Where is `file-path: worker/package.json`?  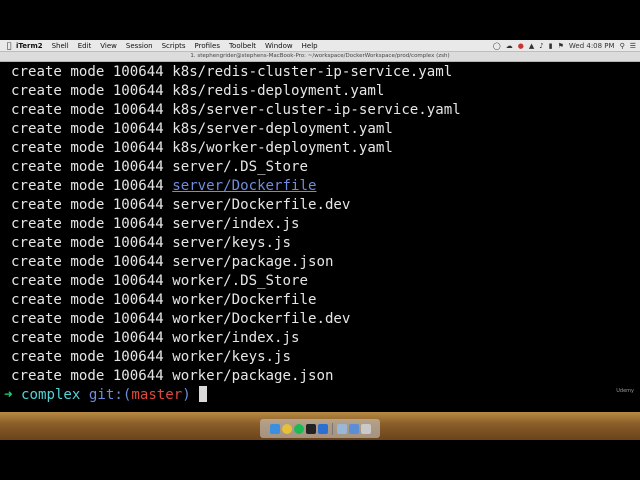 file-path: worker/package.json is located at coordinates (253, 376).